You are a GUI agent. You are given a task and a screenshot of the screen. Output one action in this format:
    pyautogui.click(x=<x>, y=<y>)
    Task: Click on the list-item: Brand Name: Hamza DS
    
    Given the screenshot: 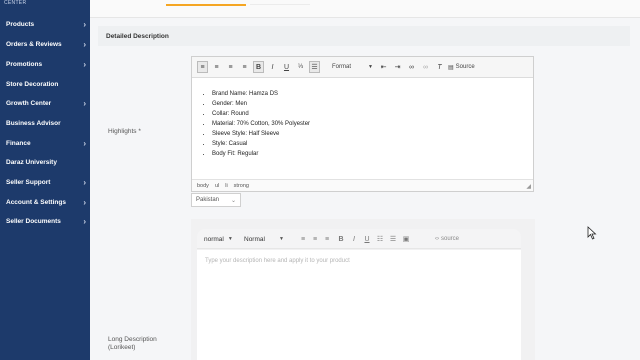 What is the action you would take?
    pyautogui.click(x=261, y=94)
    